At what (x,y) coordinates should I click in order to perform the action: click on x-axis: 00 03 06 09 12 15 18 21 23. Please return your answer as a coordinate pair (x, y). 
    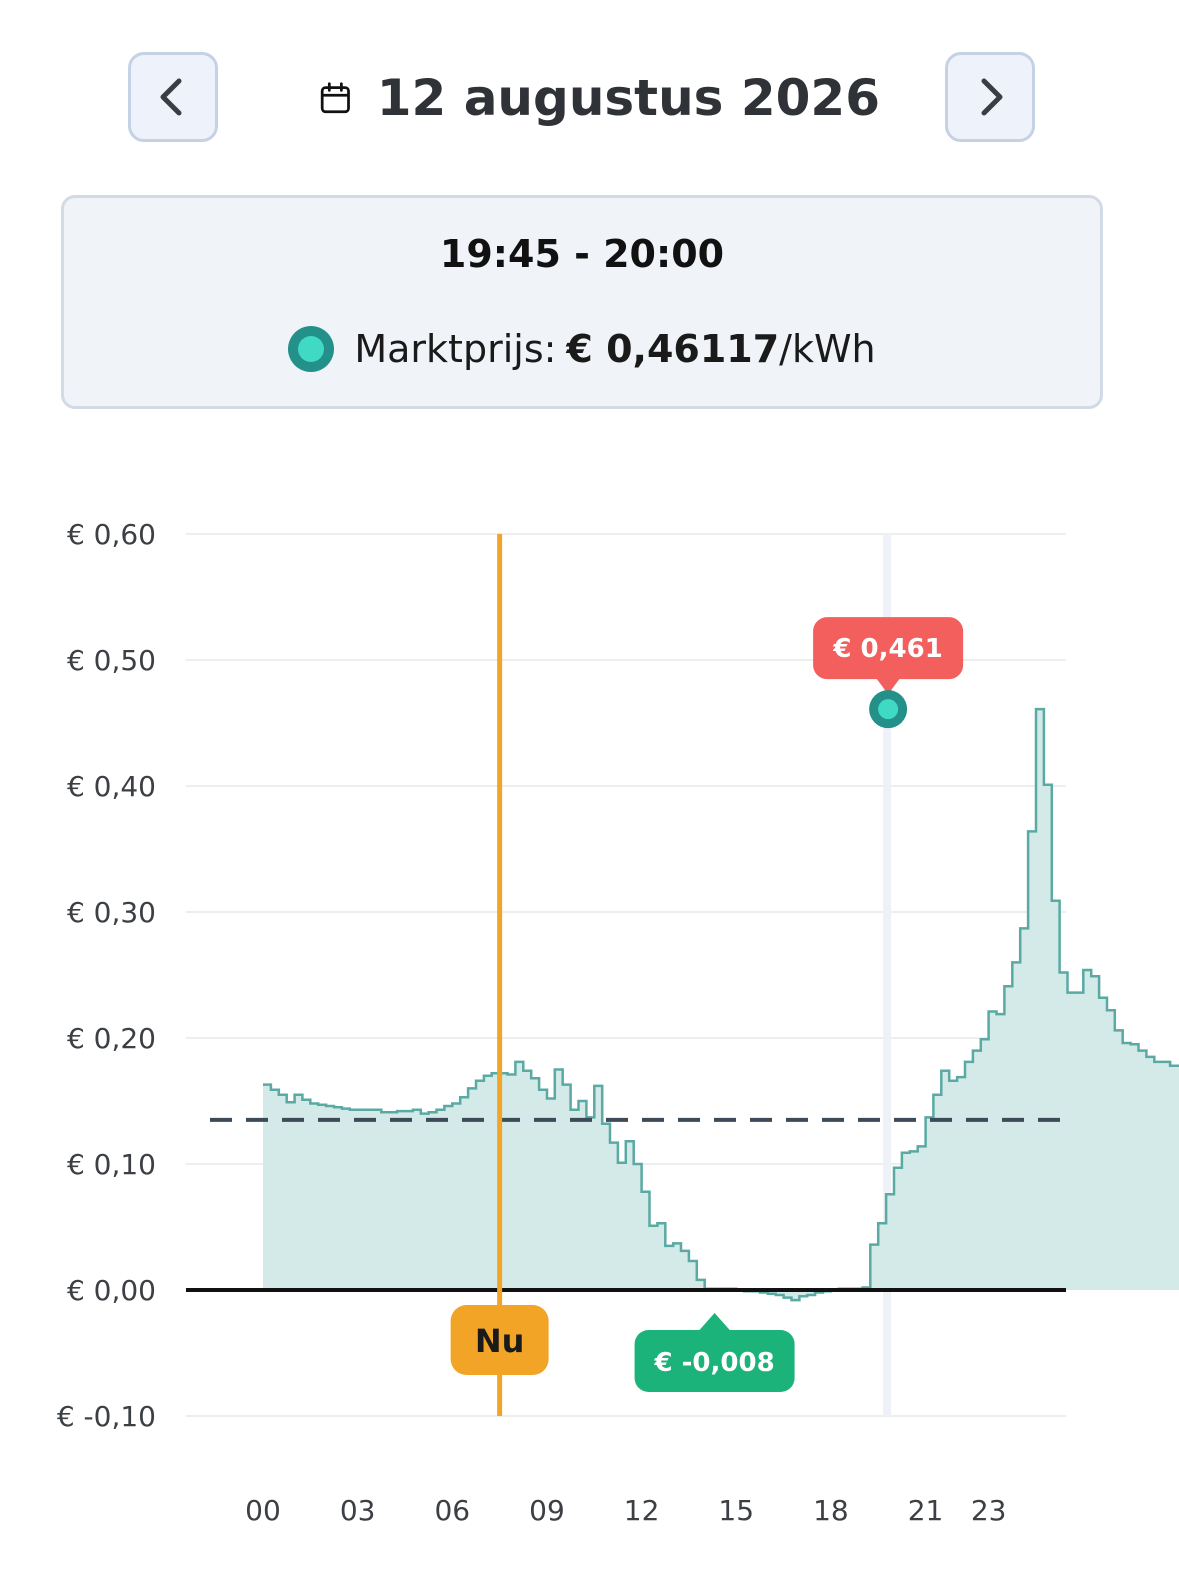
    Looking at the image, I should click on (625, 1510).